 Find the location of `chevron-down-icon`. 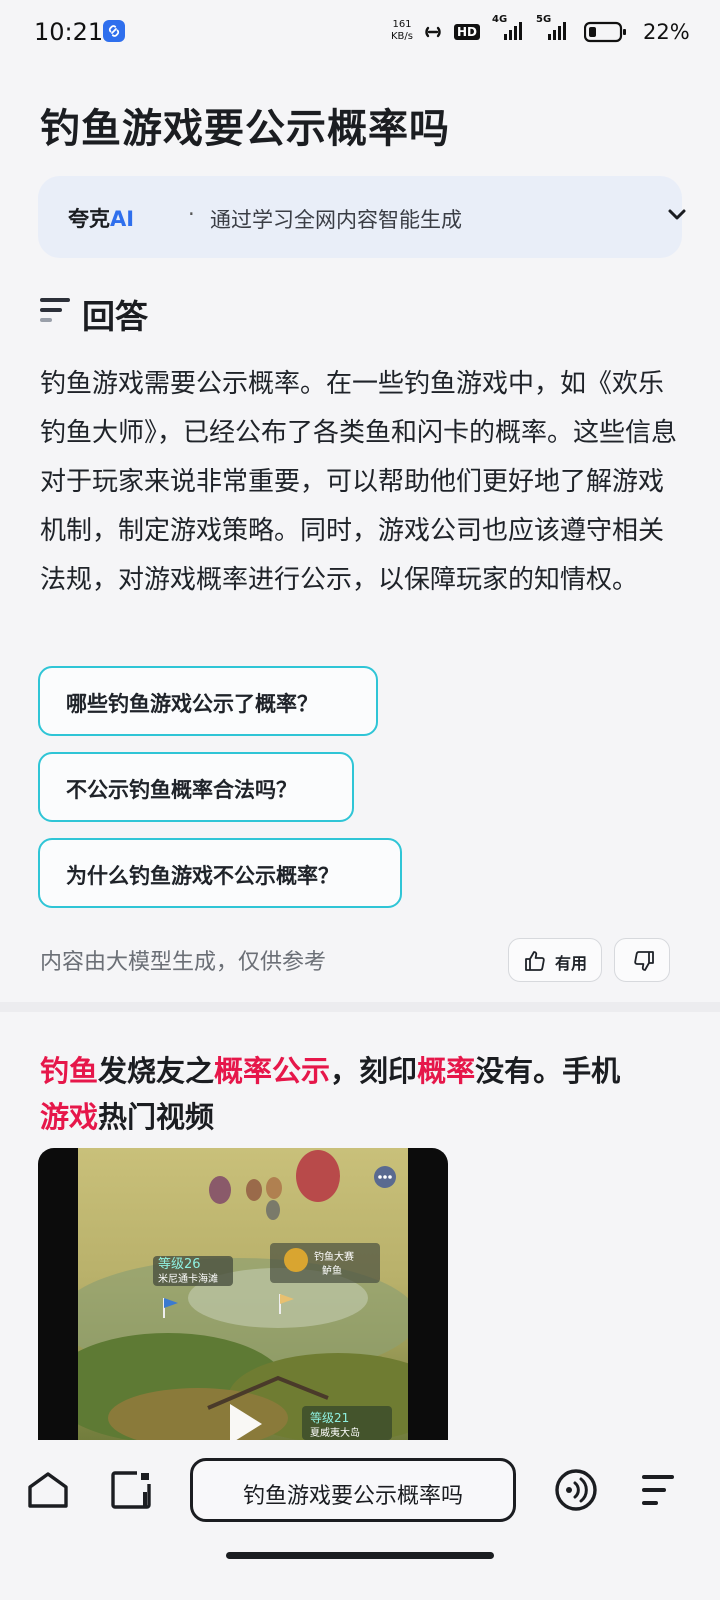

chevron-down-icon is located at coordinates (677, 217).